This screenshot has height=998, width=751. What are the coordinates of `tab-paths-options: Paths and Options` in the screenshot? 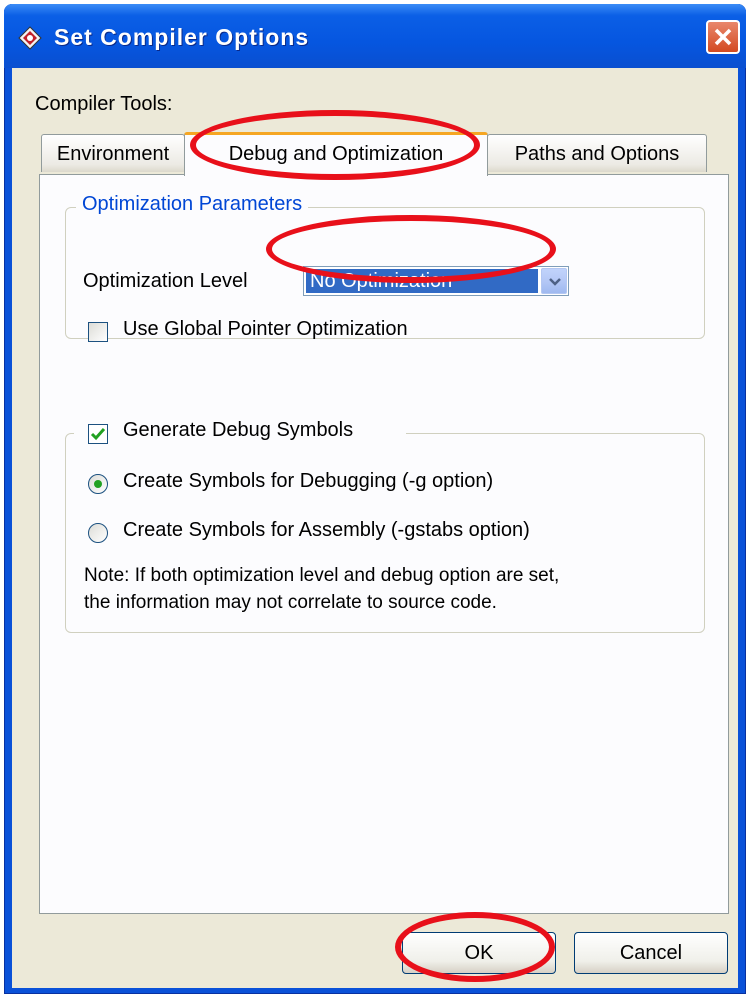 It's located at (597, 153).